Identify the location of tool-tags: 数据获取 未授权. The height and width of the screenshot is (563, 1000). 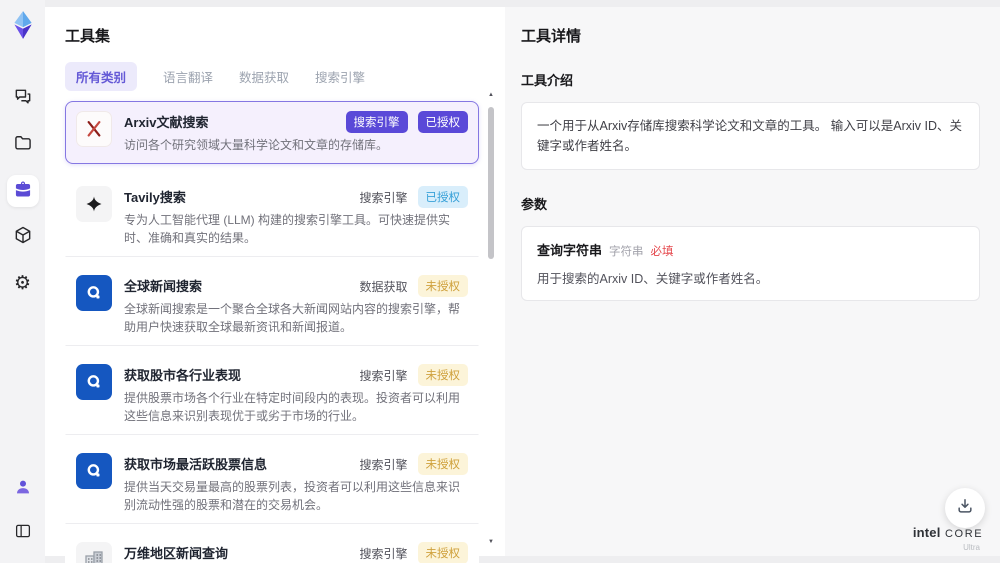
(413, 286).